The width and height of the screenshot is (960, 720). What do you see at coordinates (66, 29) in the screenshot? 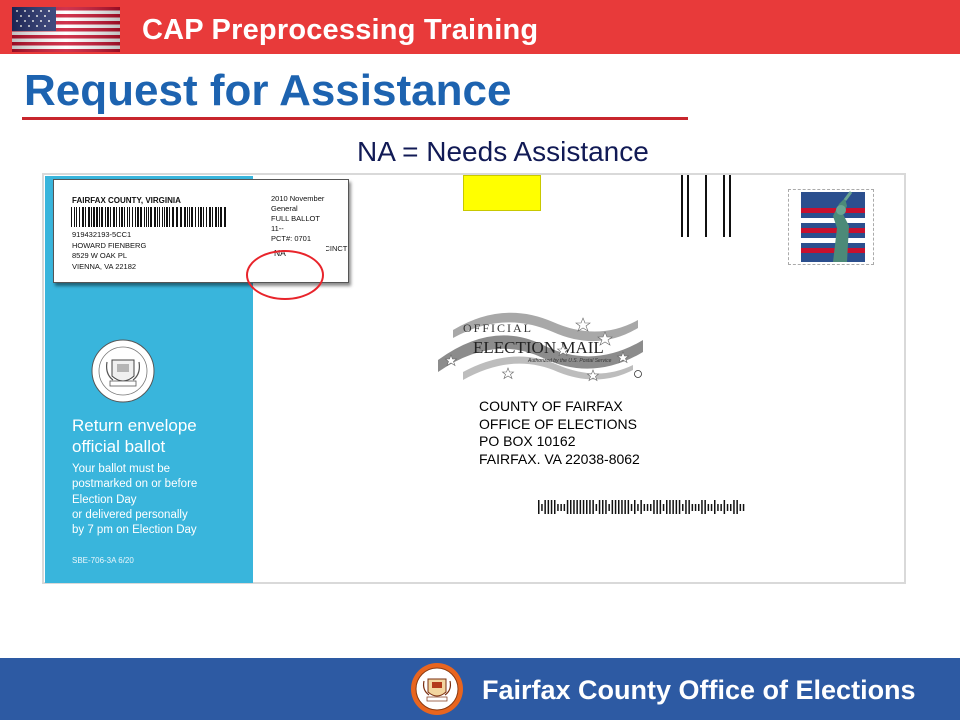
I see `us-flag-icon` at bounding box center [66, 29].